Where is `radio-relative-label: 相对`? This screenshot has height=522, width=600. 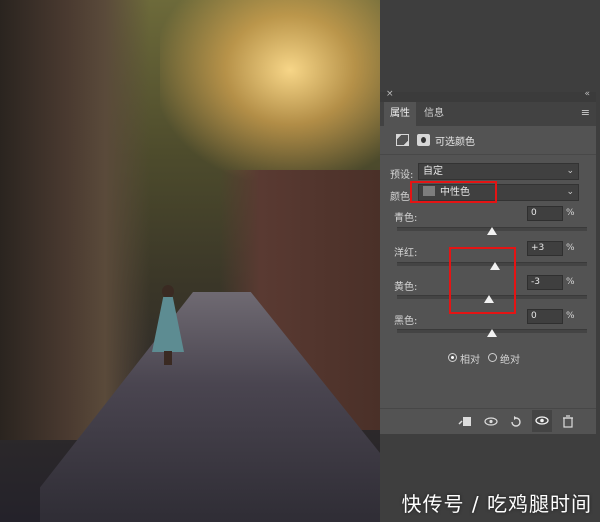 radio-relative-label: 相对 is located at coordinates (470, 360).